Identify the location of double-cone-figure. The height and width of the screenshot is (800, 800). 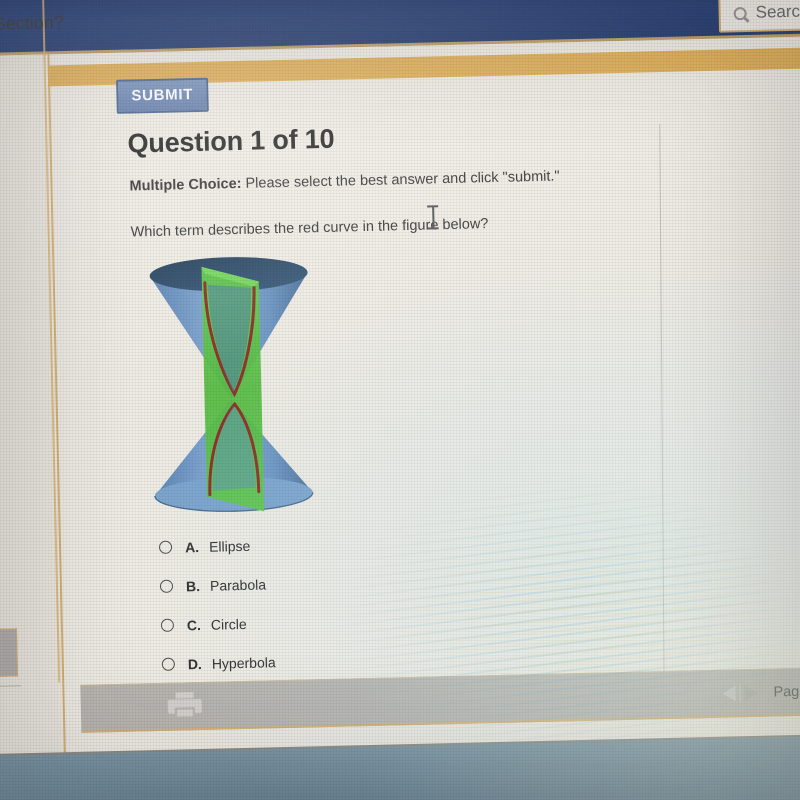
(231, 386).